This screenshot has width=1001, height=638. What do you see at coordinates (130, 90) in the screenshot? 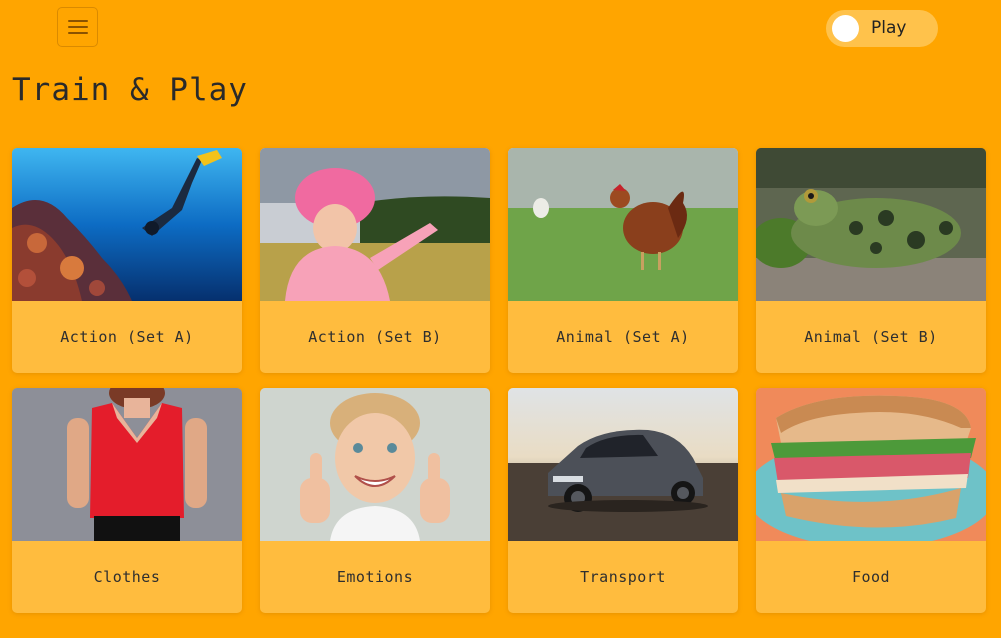
I see `page-title: Train & Play` at bounding box center [130, 90].